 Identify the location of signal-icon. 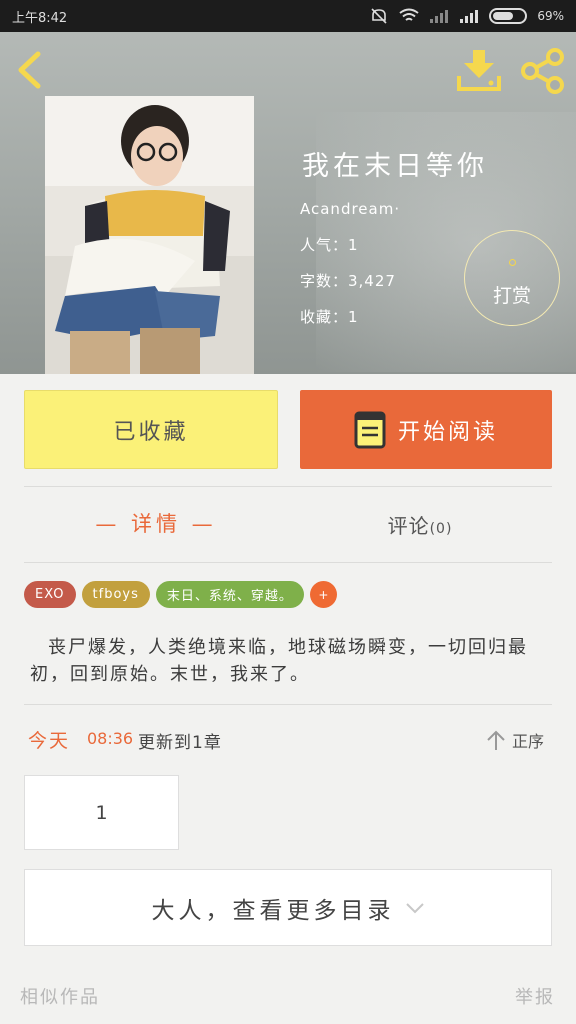
(469, 16).